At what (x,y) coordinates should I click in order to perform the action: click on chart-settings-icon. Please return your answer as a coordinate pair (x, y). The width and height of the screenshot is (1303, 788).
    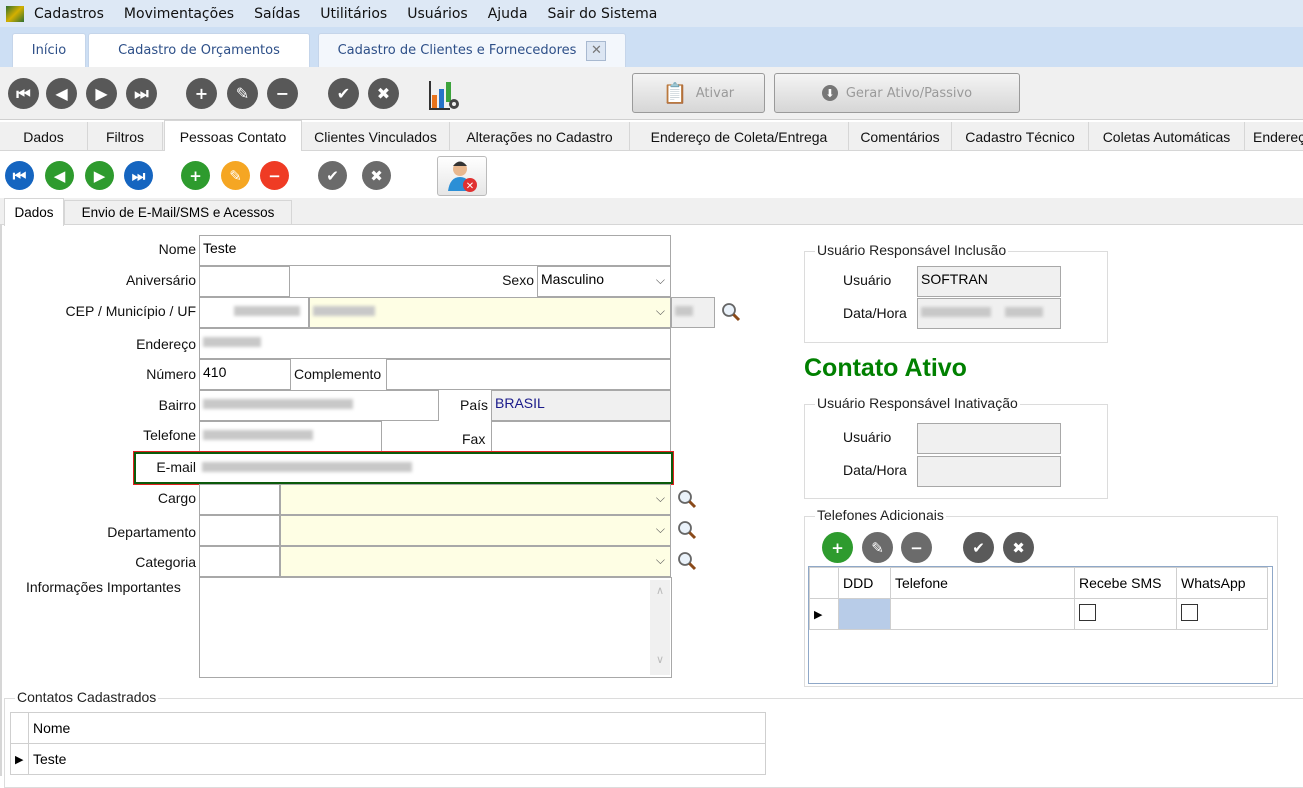
    Looking at the image, I should click on (445, 95).